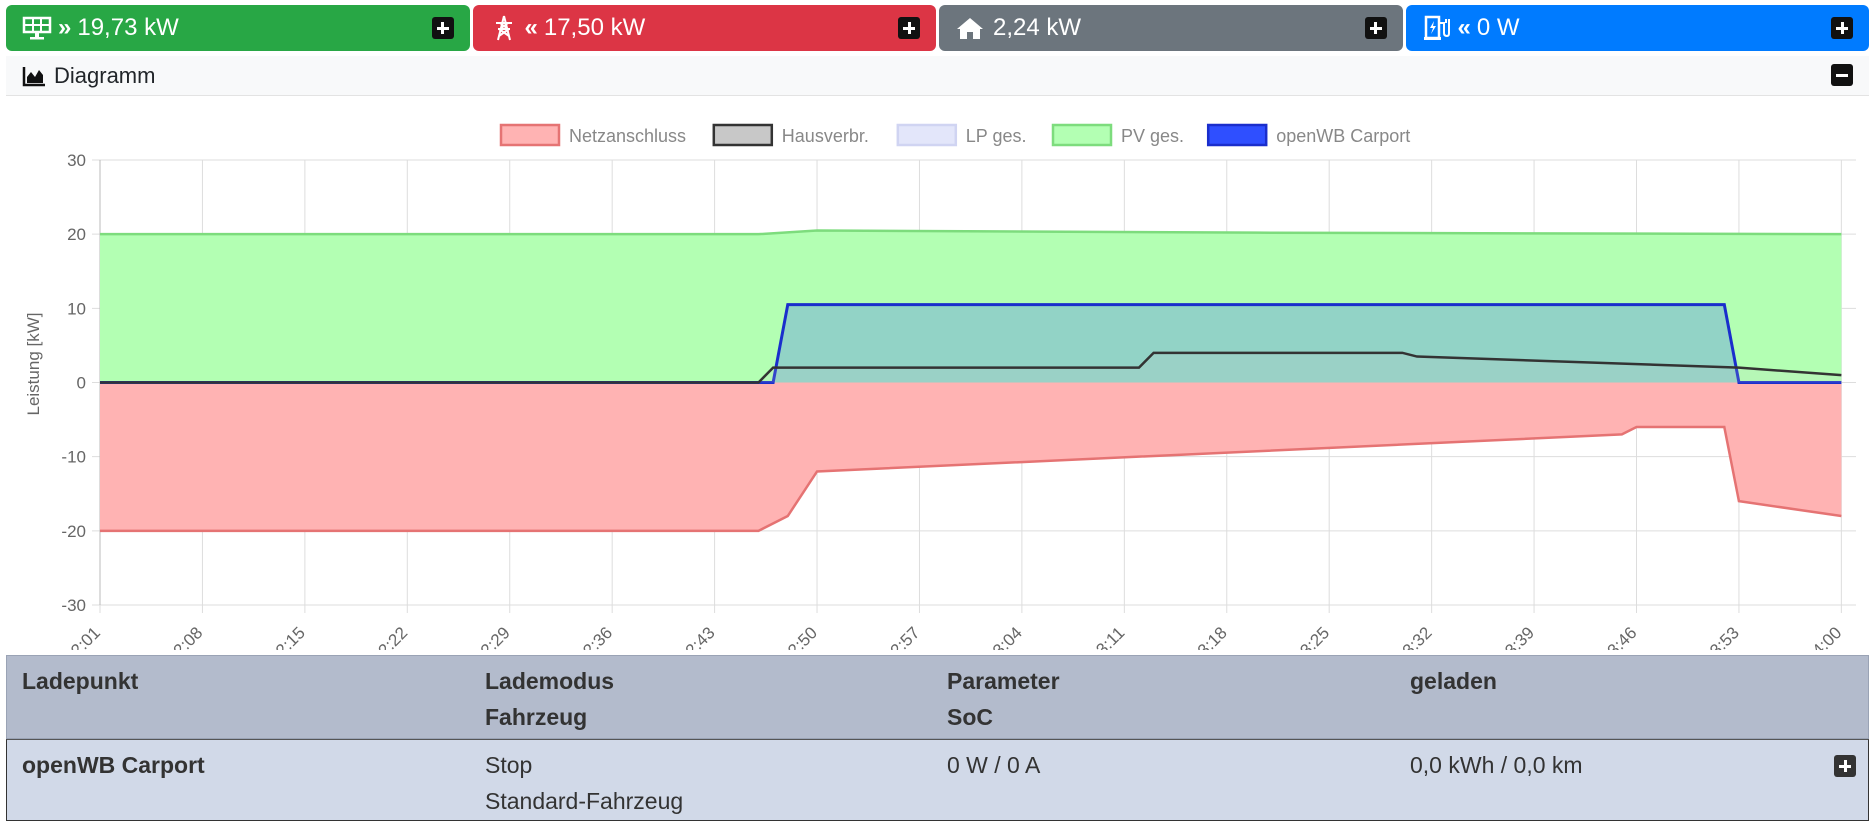 The width and height of the screenshot is (1872, 821). I want to click on x-tick-label: 13:46, so click(1619, 636).